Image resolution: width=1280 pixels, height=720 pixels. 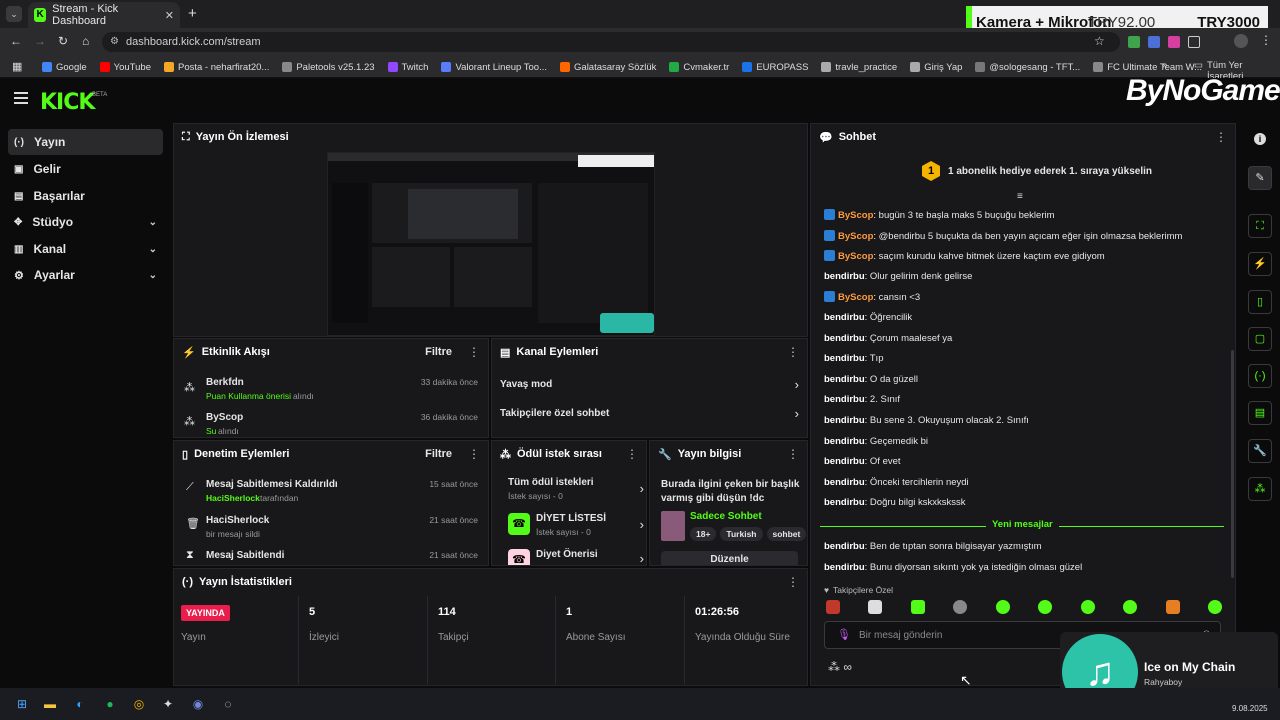 What do you see at coordinates (608, 67) in the screenshot?
I see `bookmark-item: Galatasaray Sözlük` at bounding box center [608, 67].